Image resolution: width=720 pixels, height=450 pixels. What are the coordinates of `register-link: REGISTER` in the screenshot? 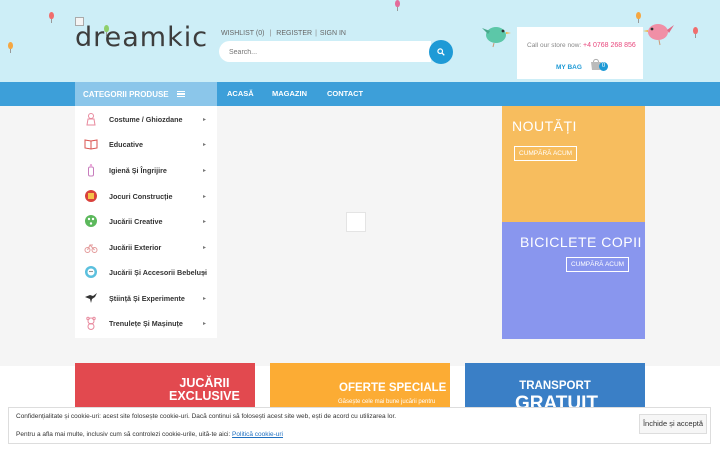 It's located at (294, 33).